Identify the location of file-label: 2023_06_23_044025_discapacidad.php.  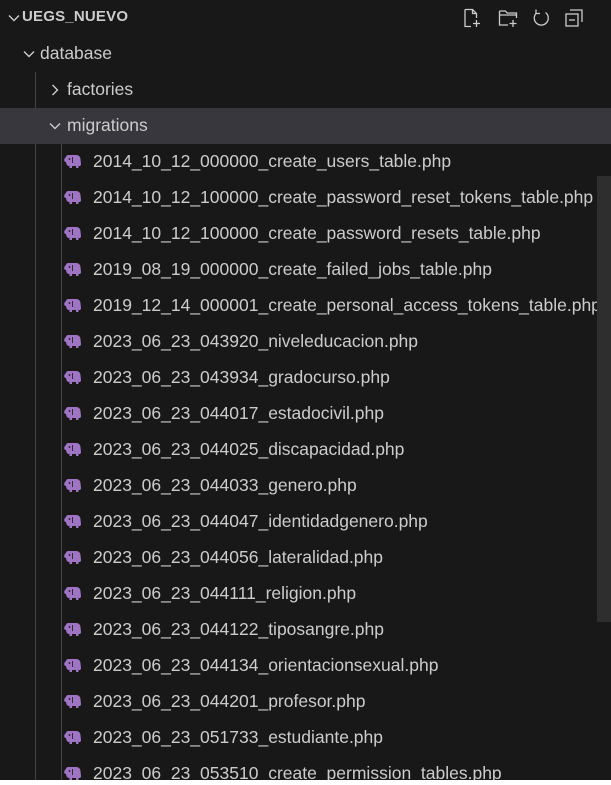
(249, 449).